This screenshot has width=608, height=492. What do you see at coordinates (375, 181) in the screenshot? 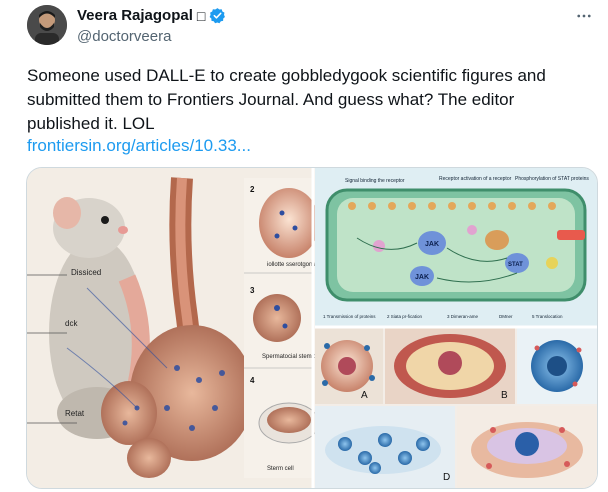
I see `jak-top-caption-1: Signal binding the receptor` at bounding box center [375, 181].